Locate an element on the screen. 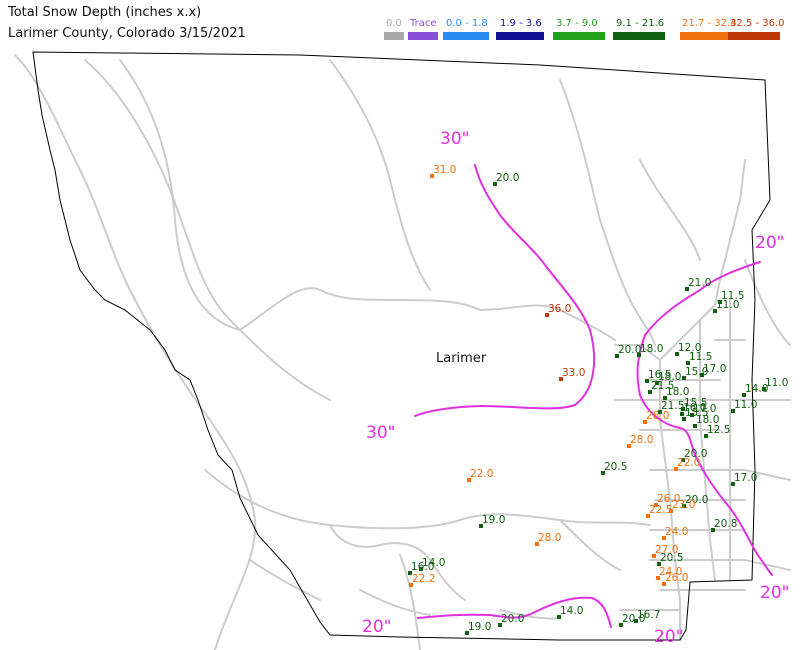 Image resolution: width=800 pixels, height=650 pixels. station-value-label: 21.0 is located at coordinates (699, 283).